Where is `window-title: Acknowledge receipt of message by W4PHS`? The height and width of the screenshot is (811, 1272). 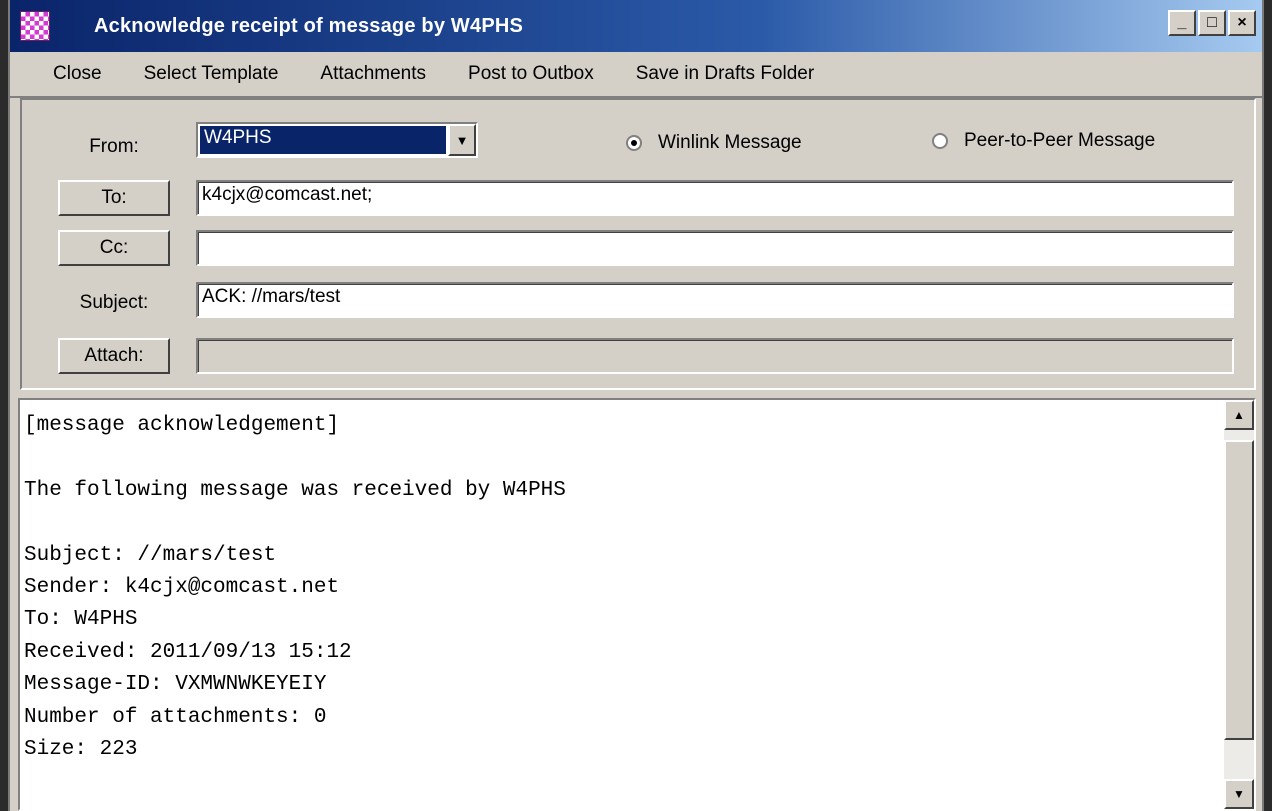 window-title: Acknowledge receipt of message by W4PHS is located at coordinates (309, 25).